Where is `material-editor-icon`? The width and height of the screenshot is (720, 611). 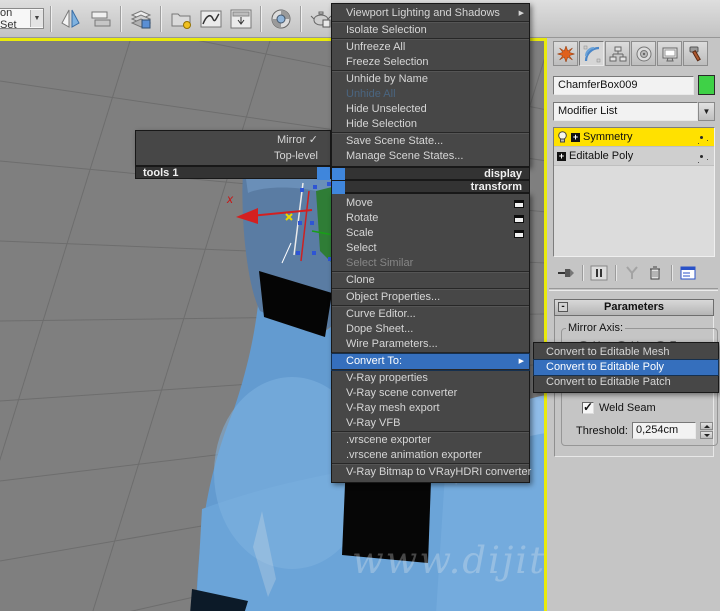
material-editor-icon is located at coordinates (280, 19).